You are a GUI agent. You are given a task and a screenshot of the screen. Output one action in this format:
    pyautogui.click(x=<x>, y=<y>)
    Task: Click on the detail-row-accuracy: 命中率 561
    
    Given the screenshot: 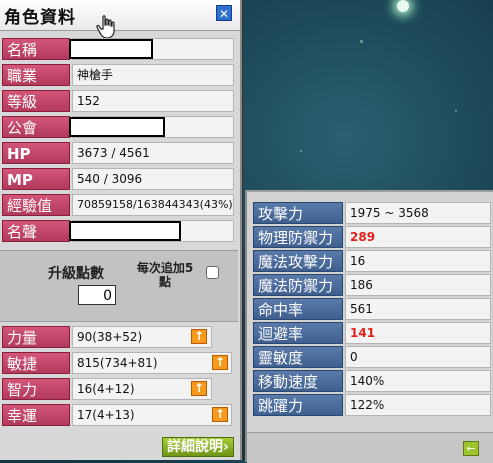 What is the action you would take?
    pyautogui.click(x=372, y=309)
    